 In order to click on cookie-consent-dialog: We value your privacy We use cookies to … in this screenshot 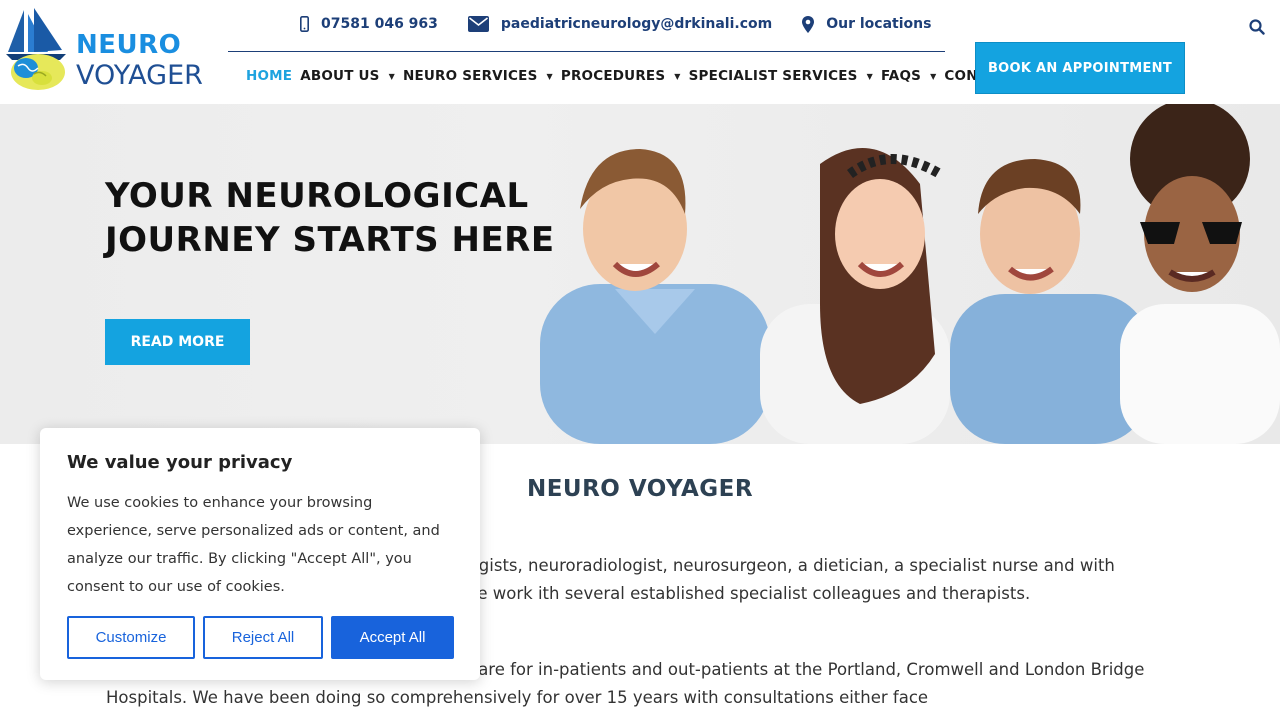, I will do `click(260, 554)`.